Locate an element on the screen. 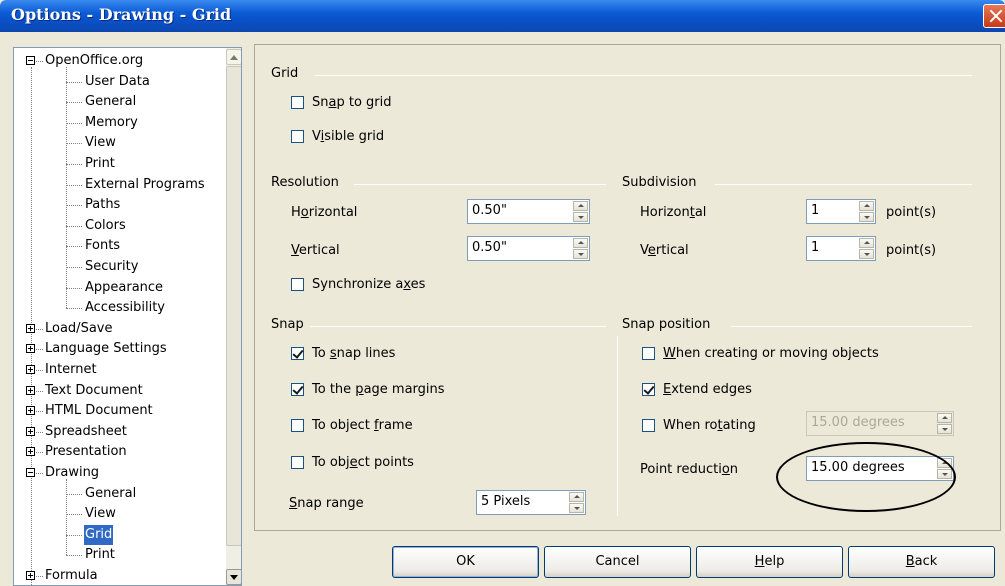  scroll-up-icon is located at coordinates (233, 57).